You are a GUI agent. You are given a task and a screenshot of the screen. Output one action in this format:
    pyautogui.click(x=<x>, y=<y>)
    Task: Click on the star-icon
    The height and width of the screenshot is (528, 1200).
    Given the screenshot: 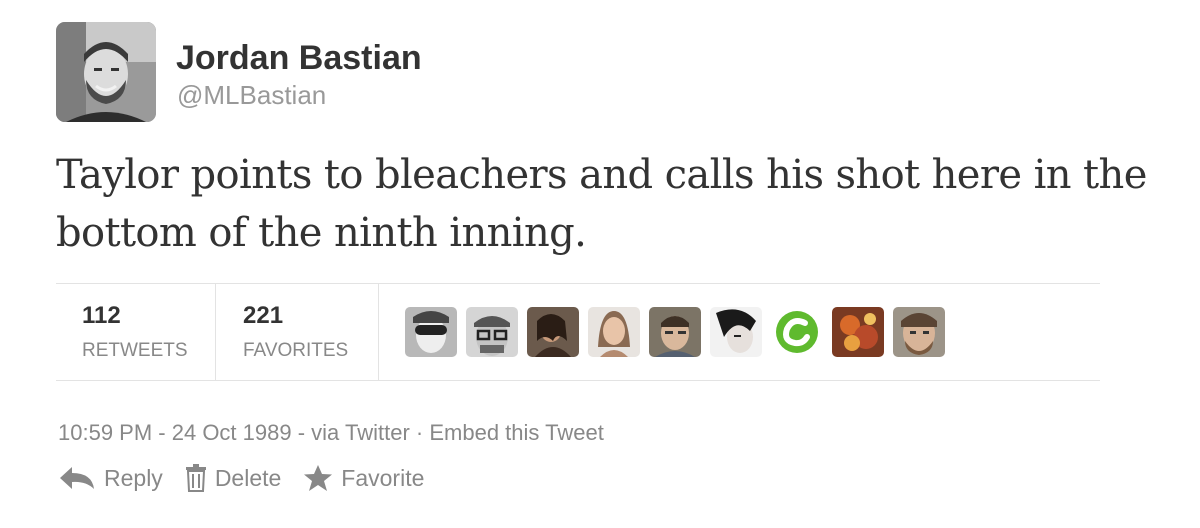 What is the action you would take?
    pyautogui.click(x=318, y=478)
    